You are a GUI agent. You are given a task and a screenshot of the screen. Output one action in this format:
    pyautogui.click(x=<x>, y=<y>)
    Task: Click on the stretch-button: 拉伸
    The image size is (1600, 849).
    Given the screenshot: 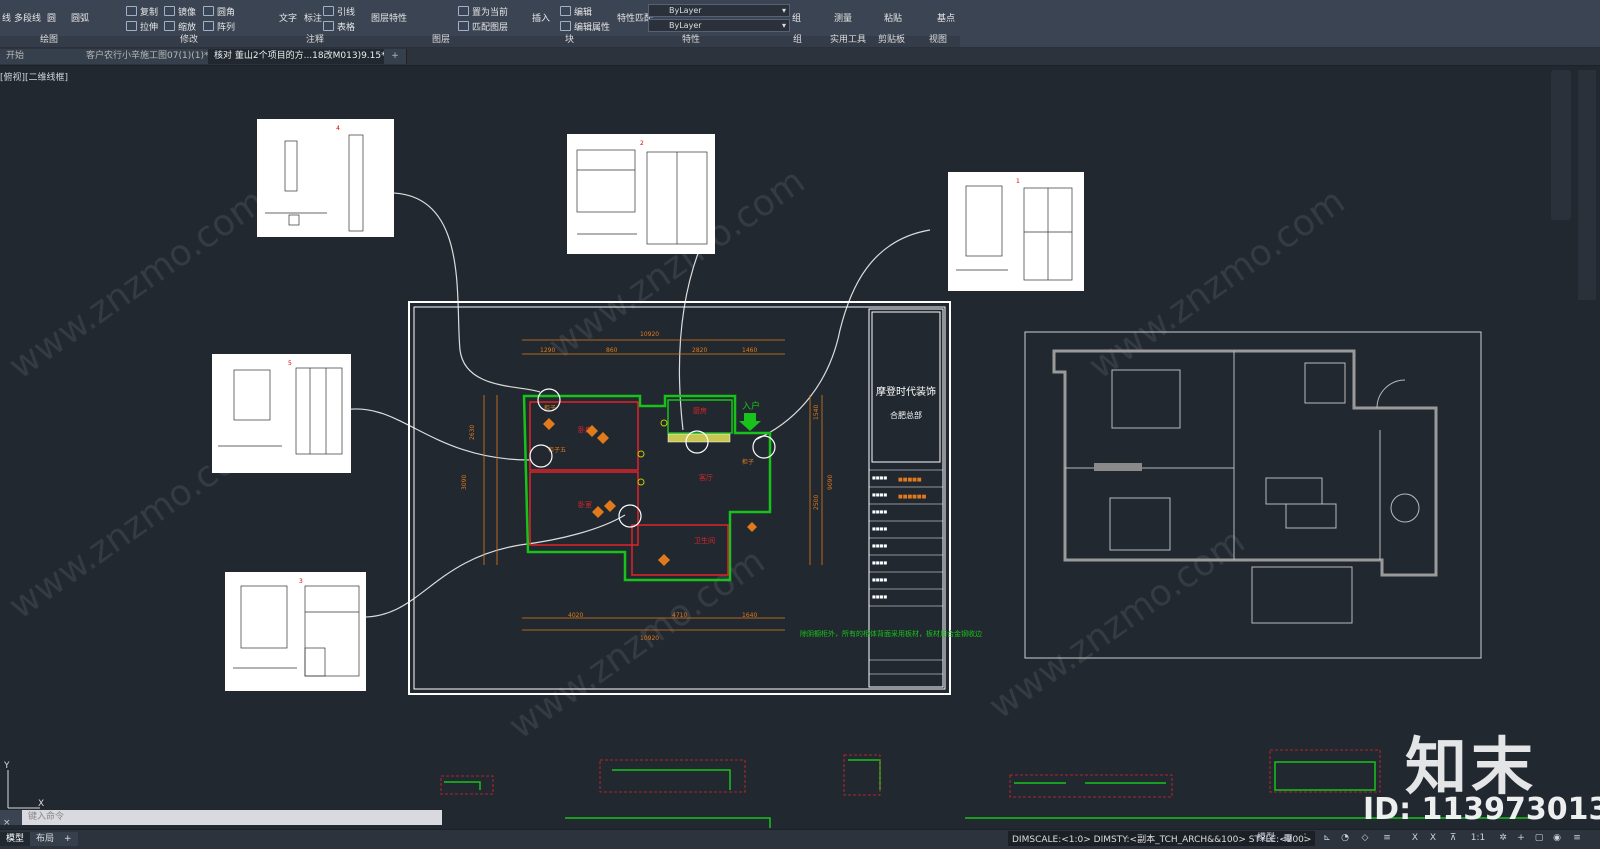 What is the action you would take?
    pyautogui.click(x=142, y=26)
    